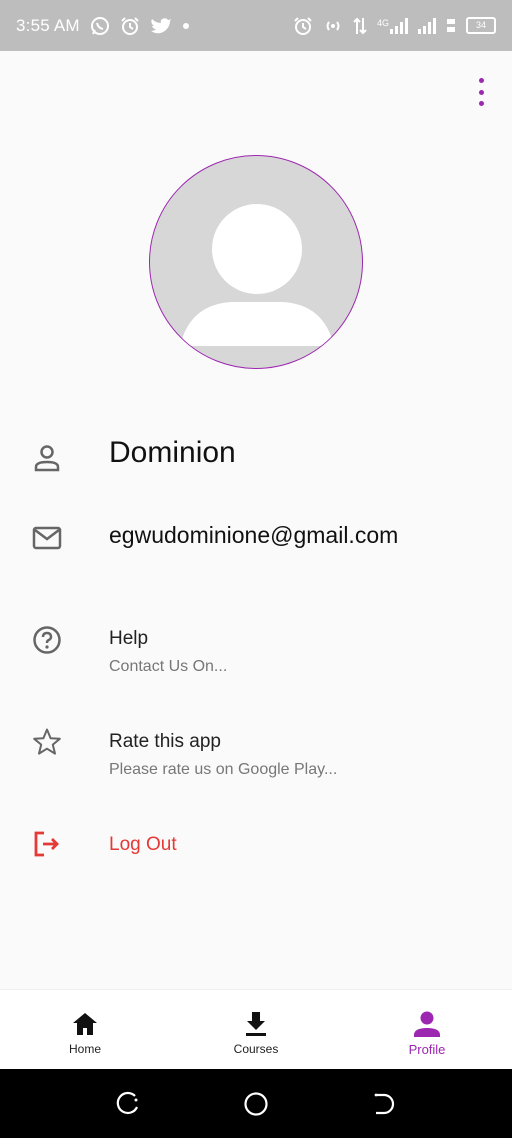 The width and height of the screenshot is (512, 1138). I want to click on person-outline-icon, so click(47, 458).